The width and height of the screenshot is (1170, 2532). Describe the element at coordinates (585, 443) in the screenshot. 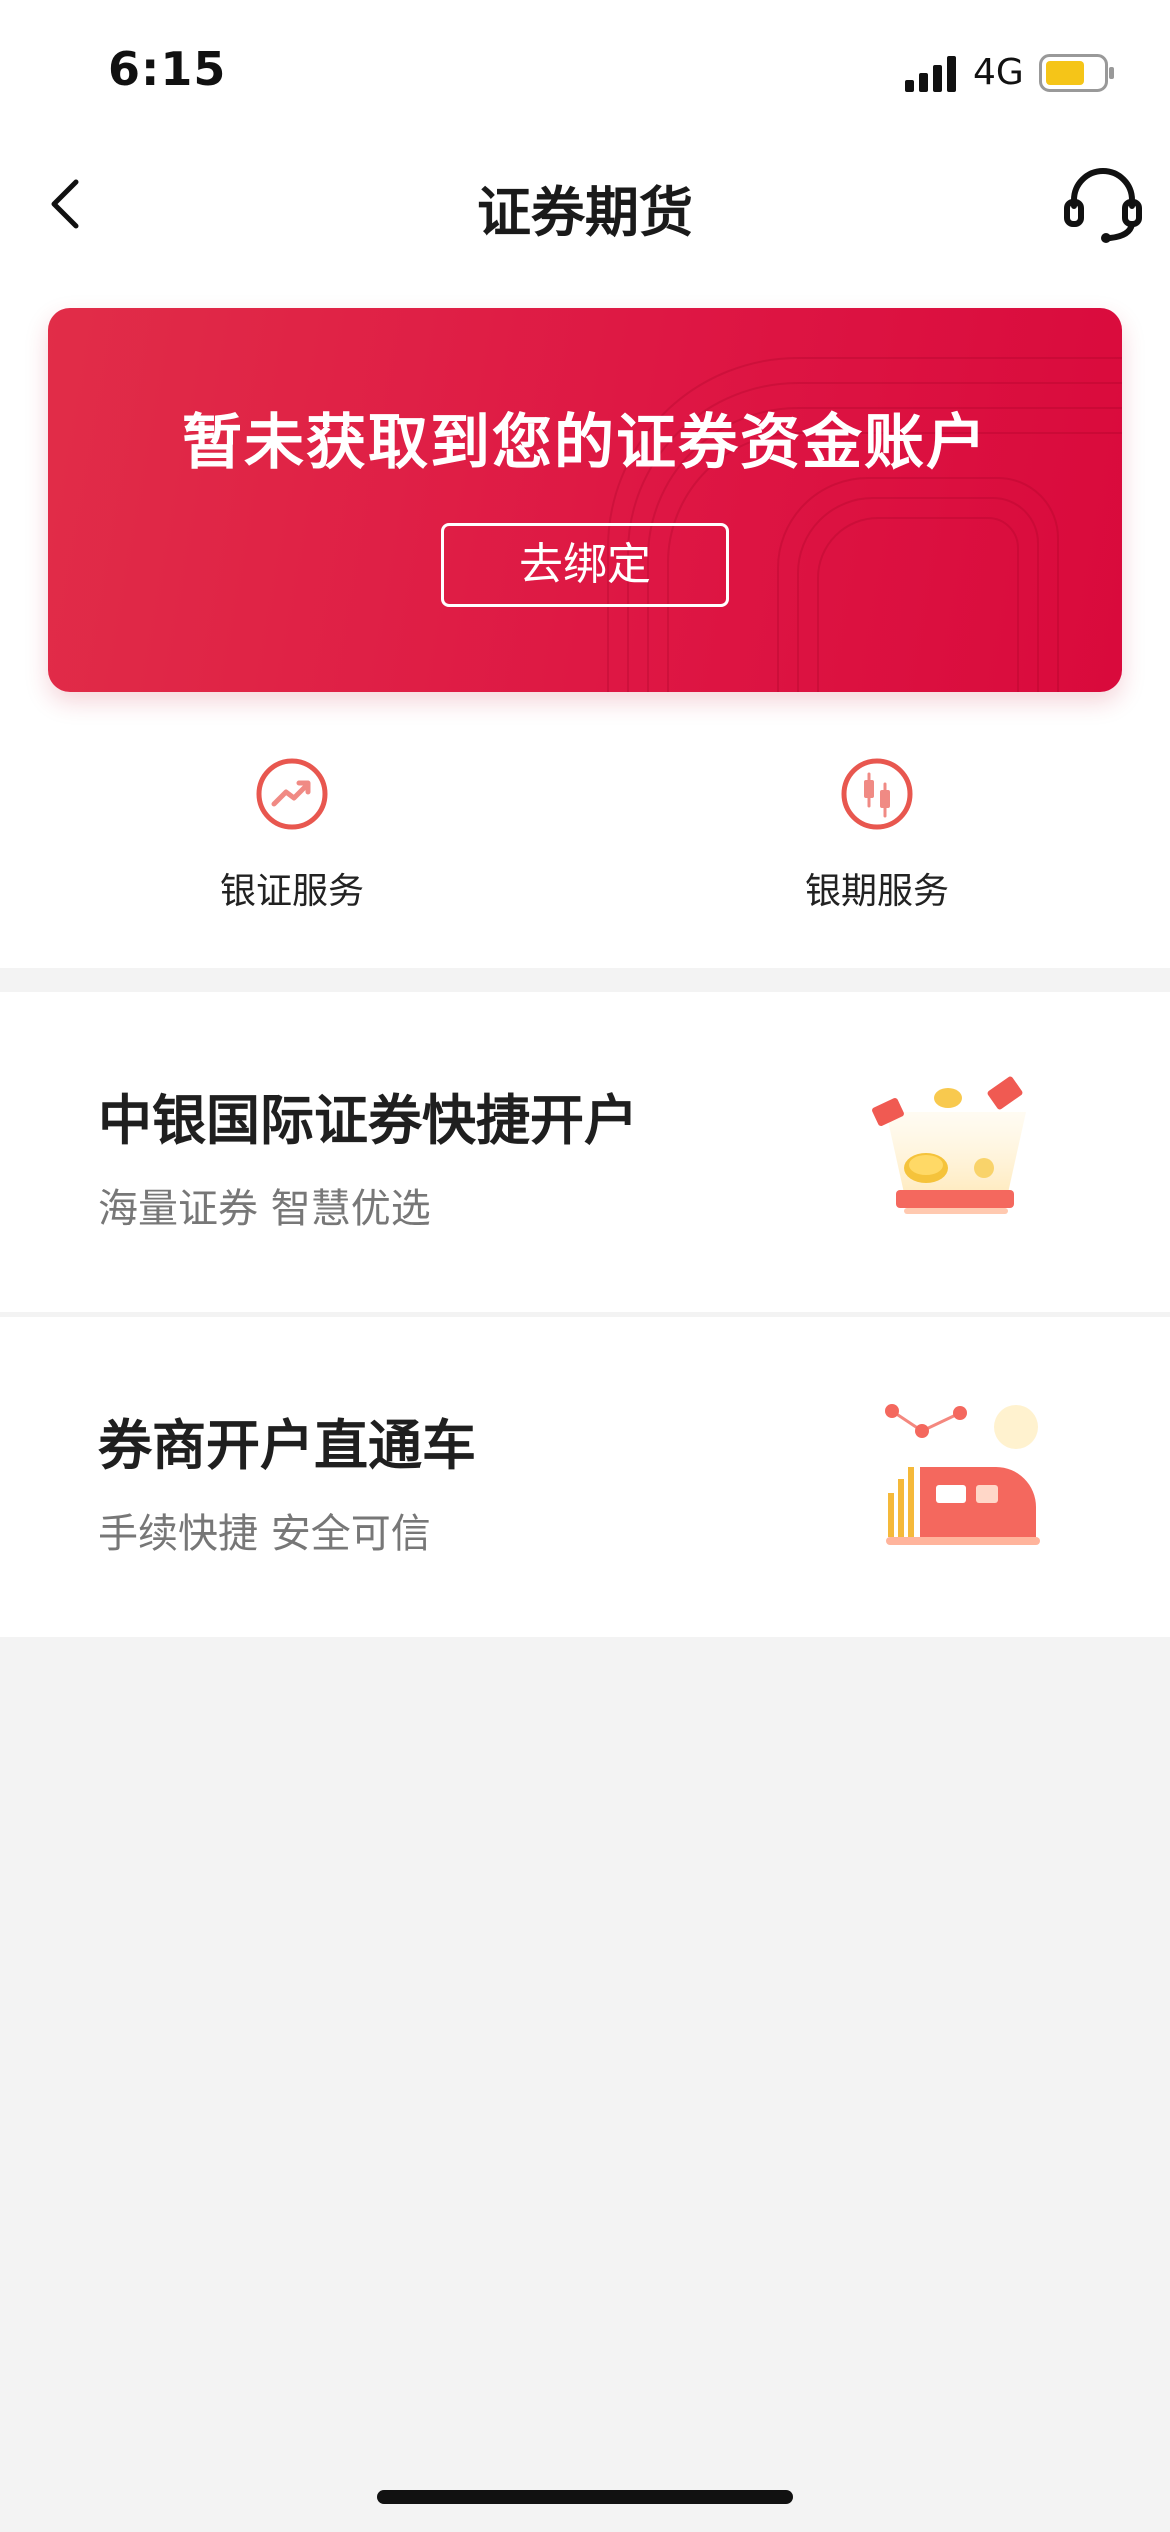

I see `banner-title: 暂未获取到您的证券资金账户` at that location.